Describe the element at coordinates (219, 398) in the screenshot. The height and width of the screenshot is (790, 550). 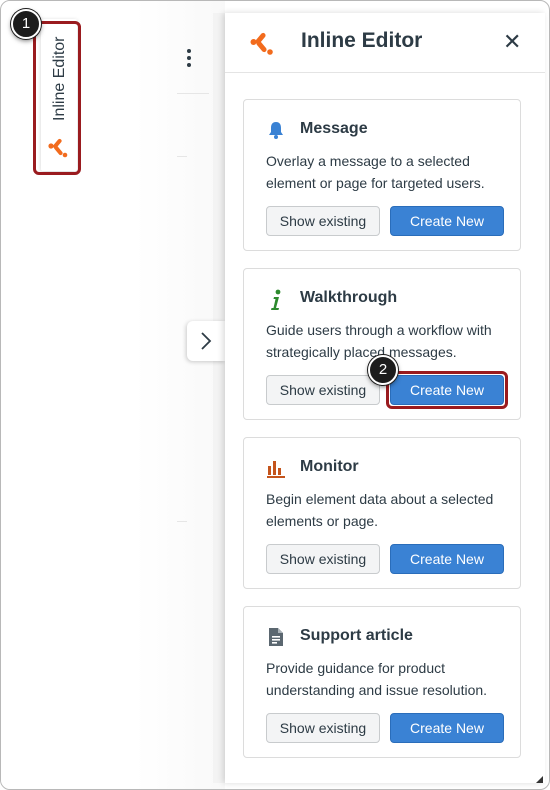
I see `page-gutter` at that location.